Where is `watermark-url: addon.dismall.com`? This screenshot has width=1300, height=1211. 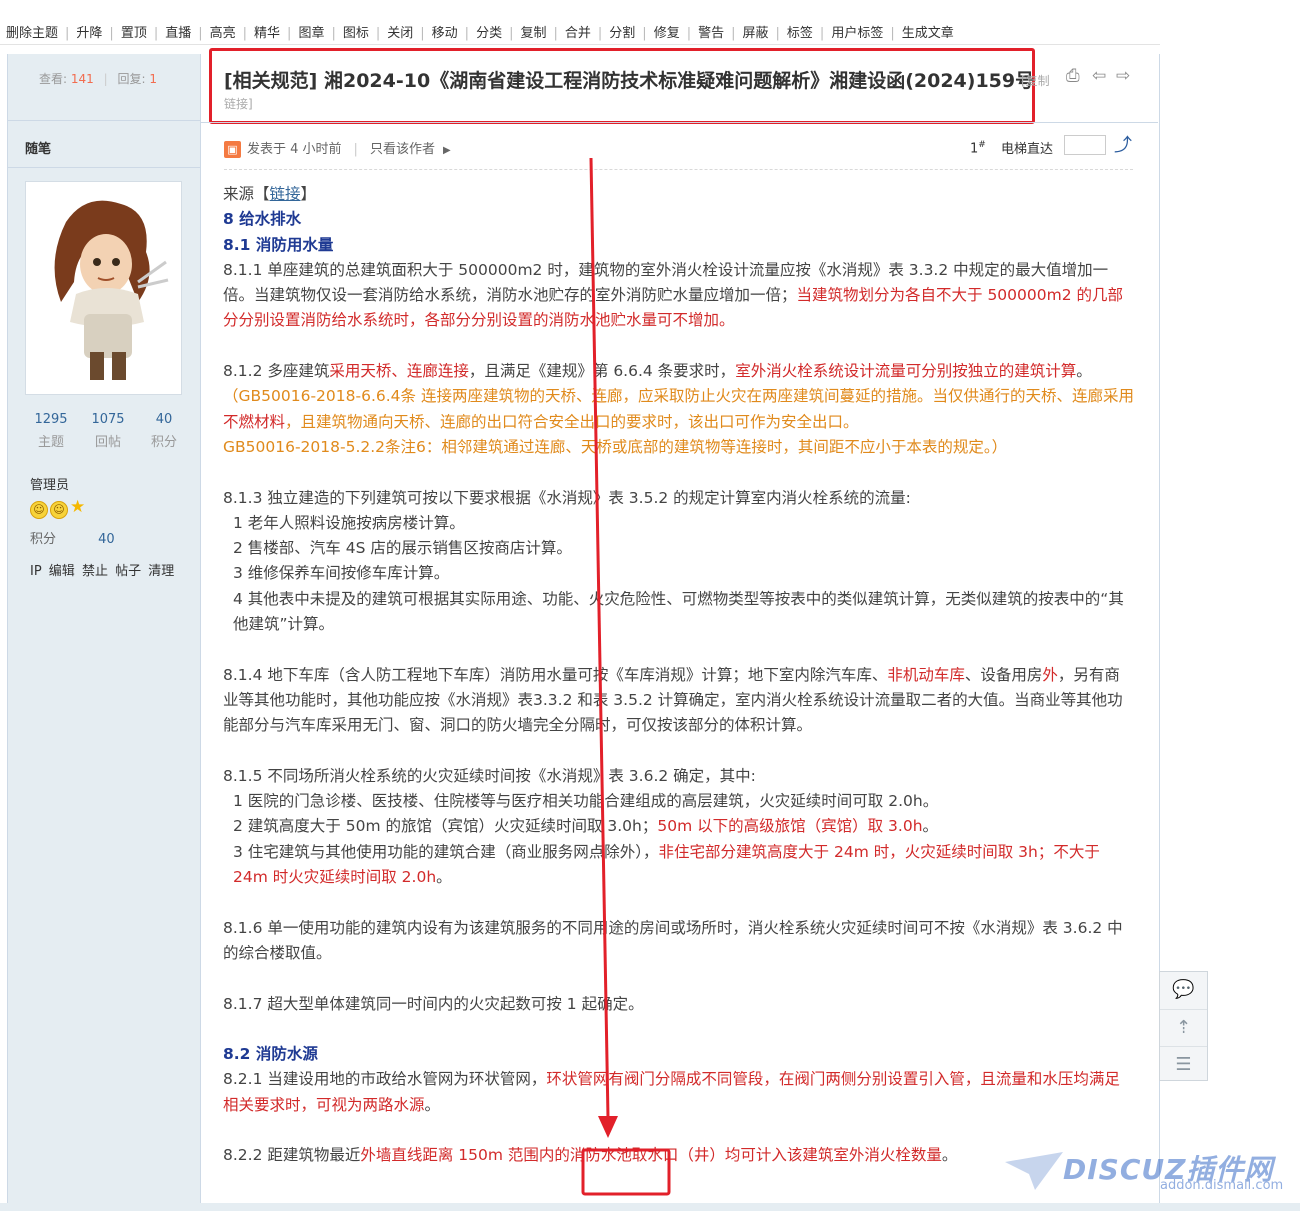 watermark-url: addon.dismall.com is located at coordinates (1222, 1185).